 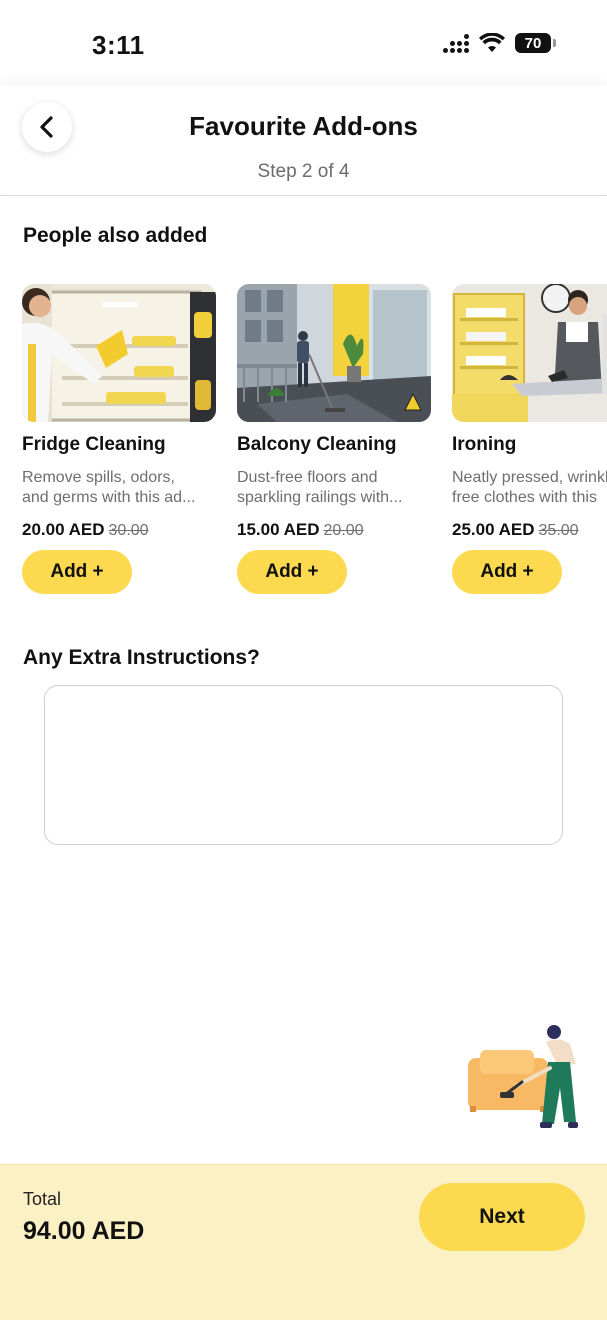 What do you see at coordinates (98, 477) in the screenshot?
I see `addon-description-line: Remove spills, odors,` at bounding box center [98, 477].